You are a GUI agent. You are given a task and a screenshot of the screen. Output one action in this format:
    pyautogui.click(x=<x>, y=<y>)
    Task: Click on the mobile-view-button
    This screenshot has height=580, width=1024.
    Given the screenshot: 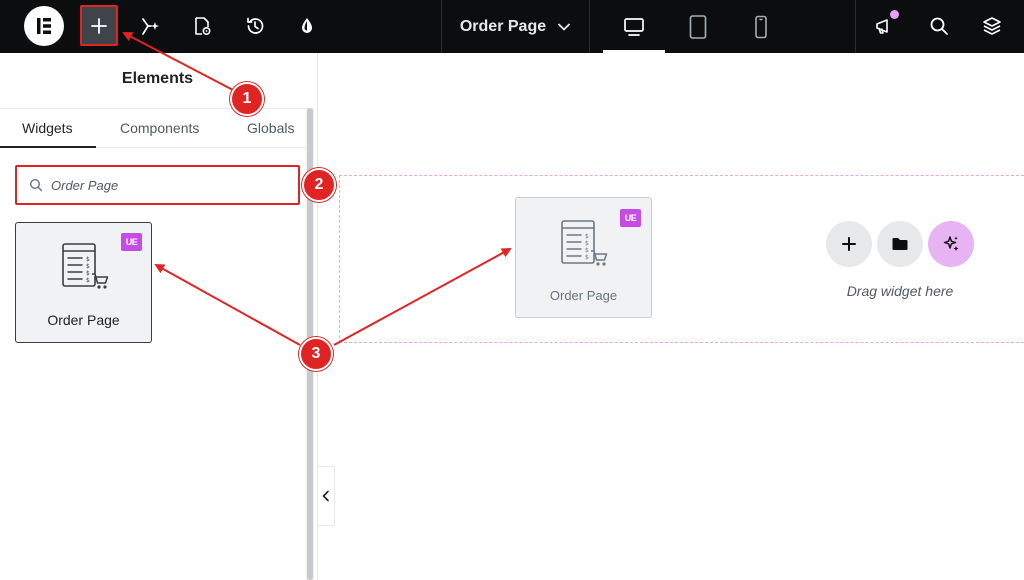 What is the action you would take?
    pyautogui.click(x=761, y=26)
    